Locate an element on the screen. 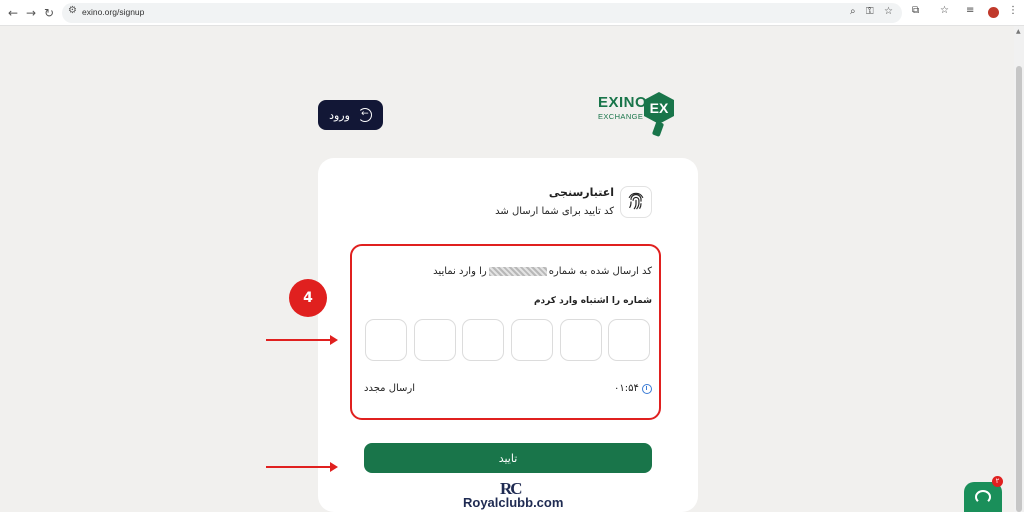 This screenshot has width=1024, height=512. site-info-icon: ⚙ is located at coordinates (72, 10).